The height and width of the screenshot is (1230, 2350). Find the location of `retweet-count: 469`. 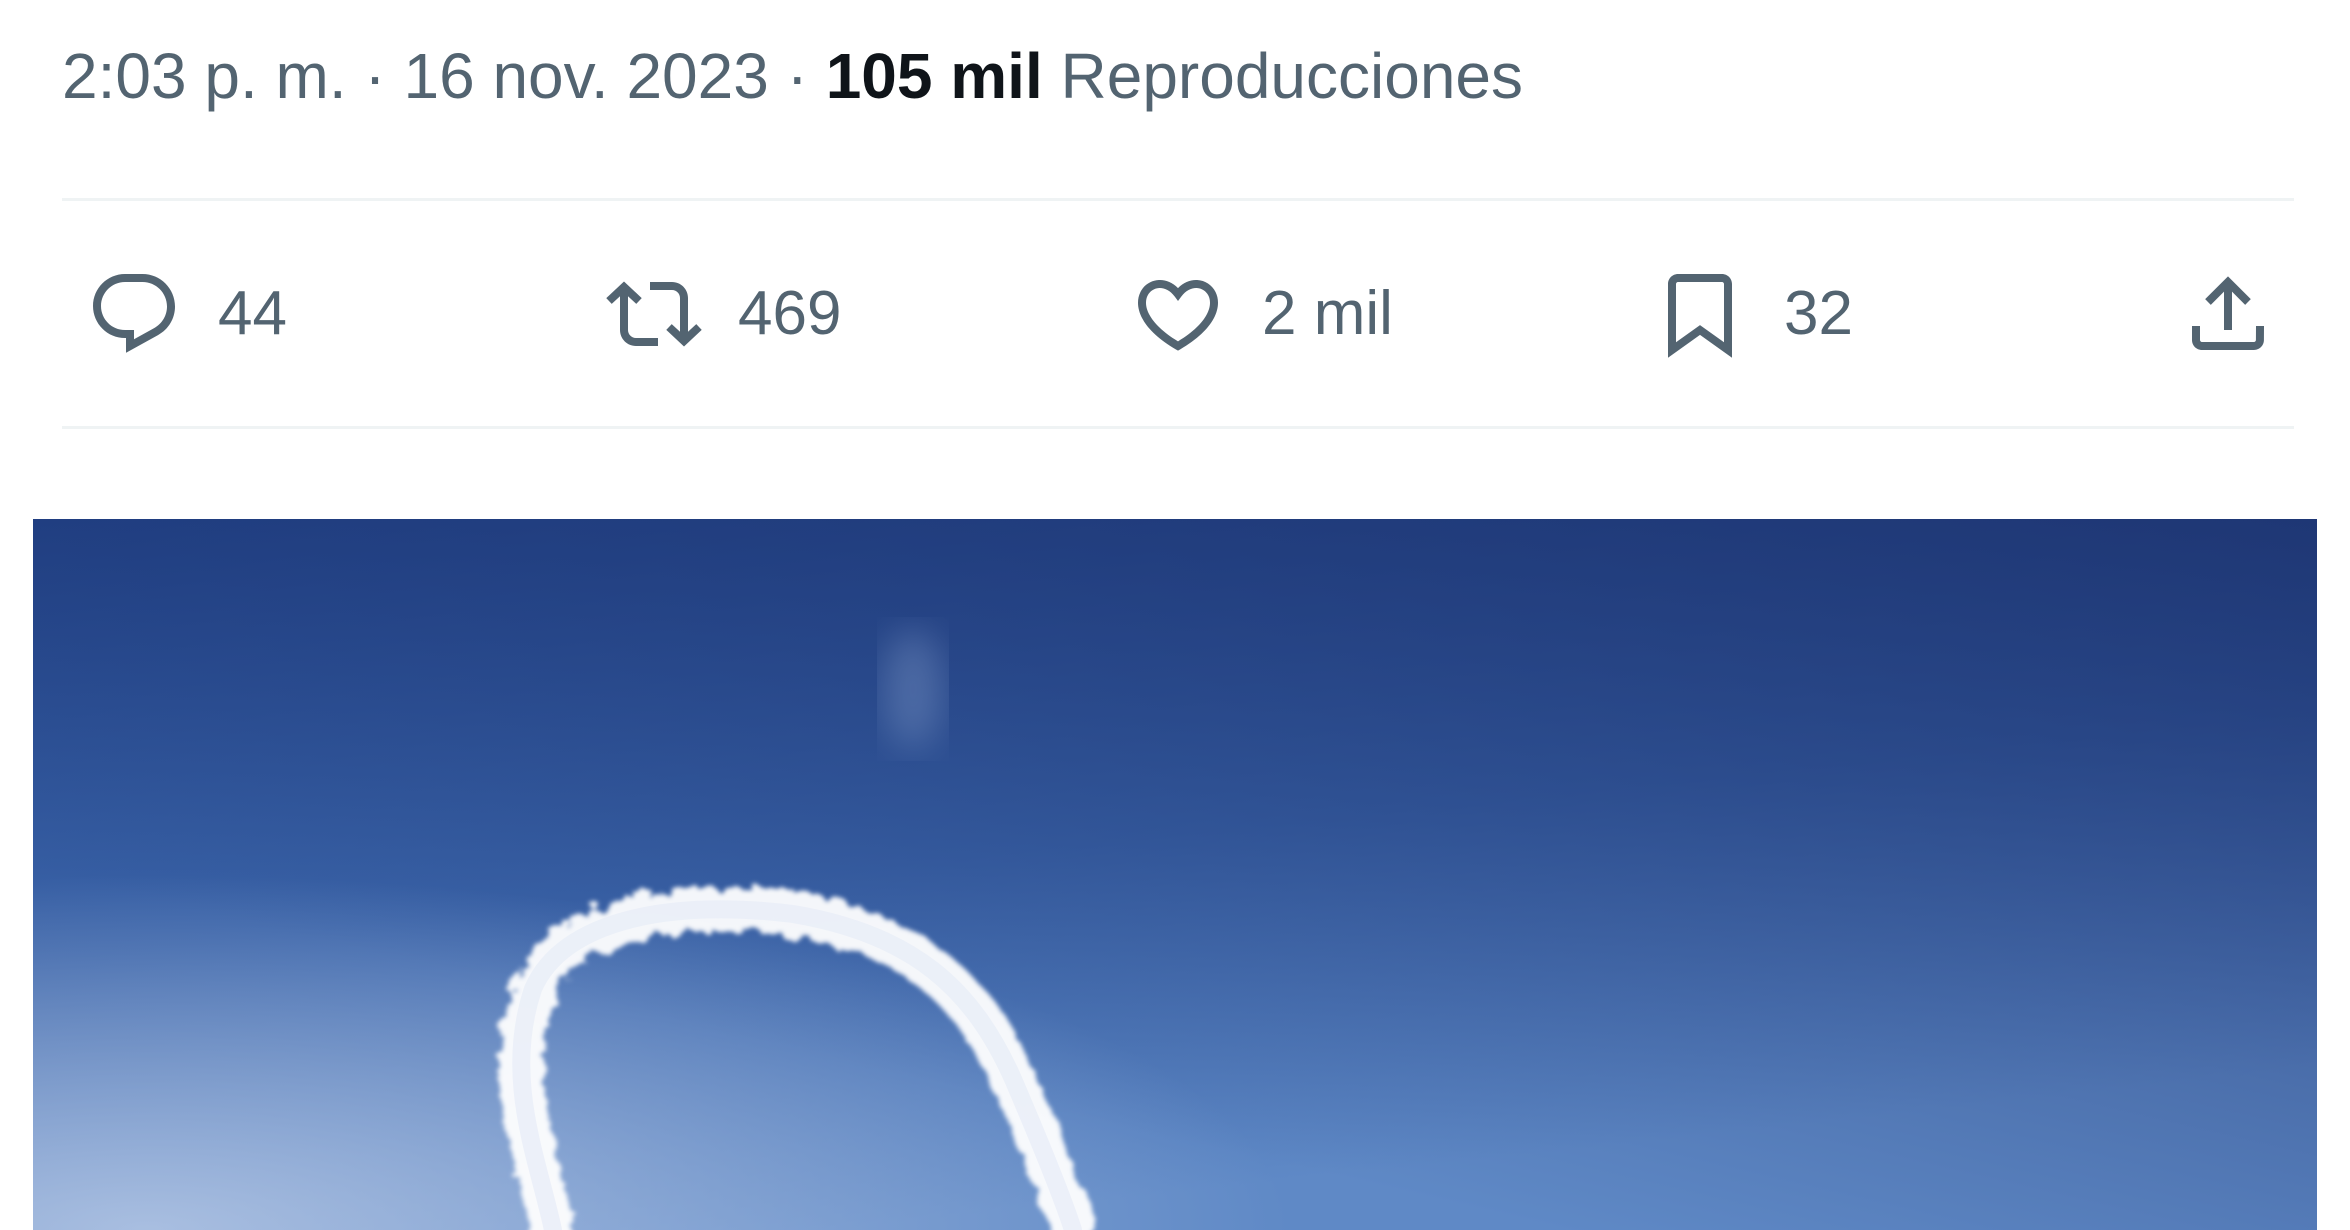

retweet-count: 469 is located at coordinates (790, 313).